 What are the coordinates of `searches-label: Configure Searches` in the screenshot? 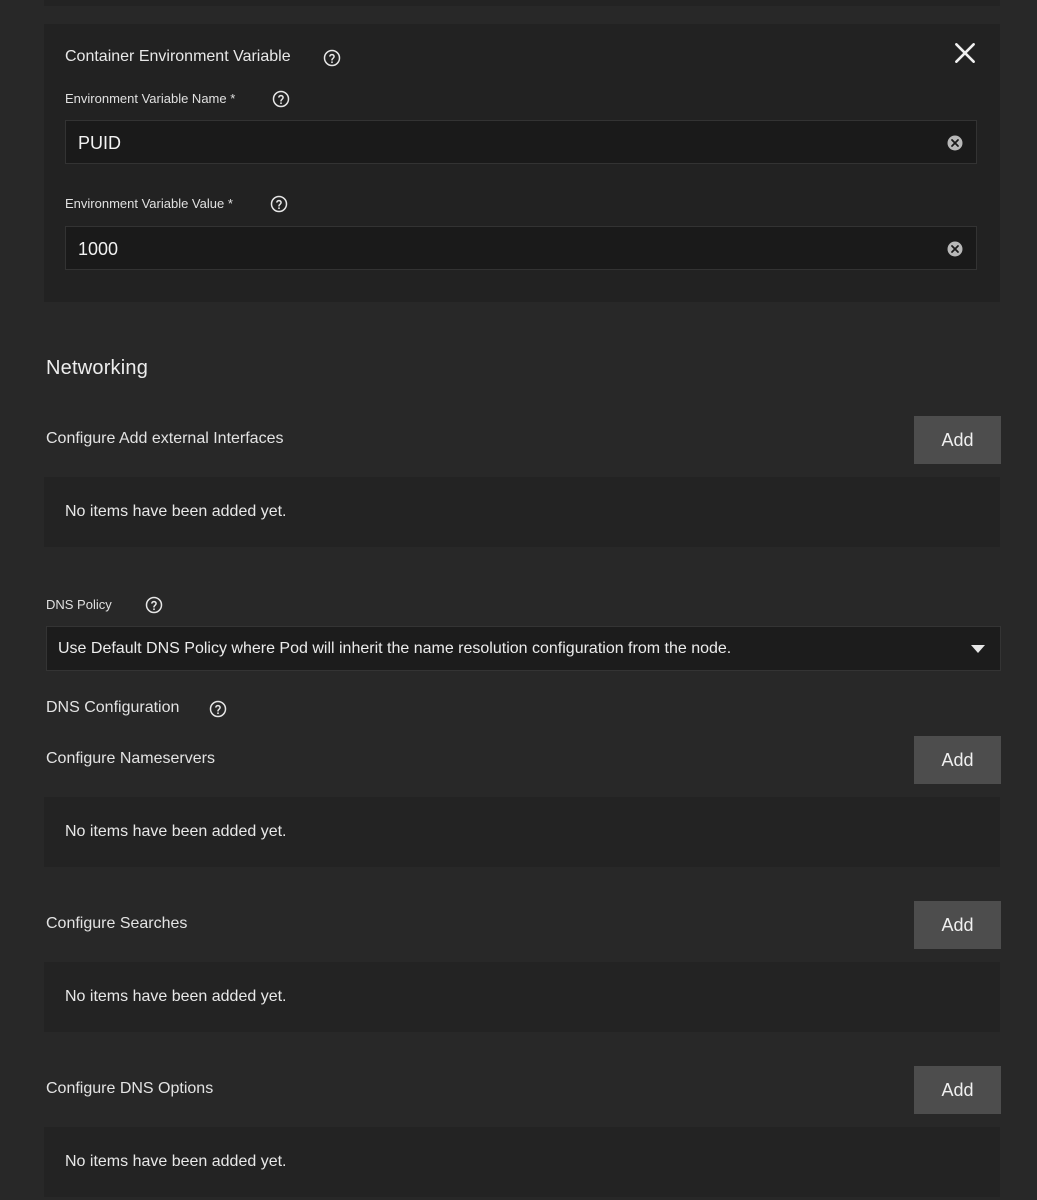 It's located at (117, 923).